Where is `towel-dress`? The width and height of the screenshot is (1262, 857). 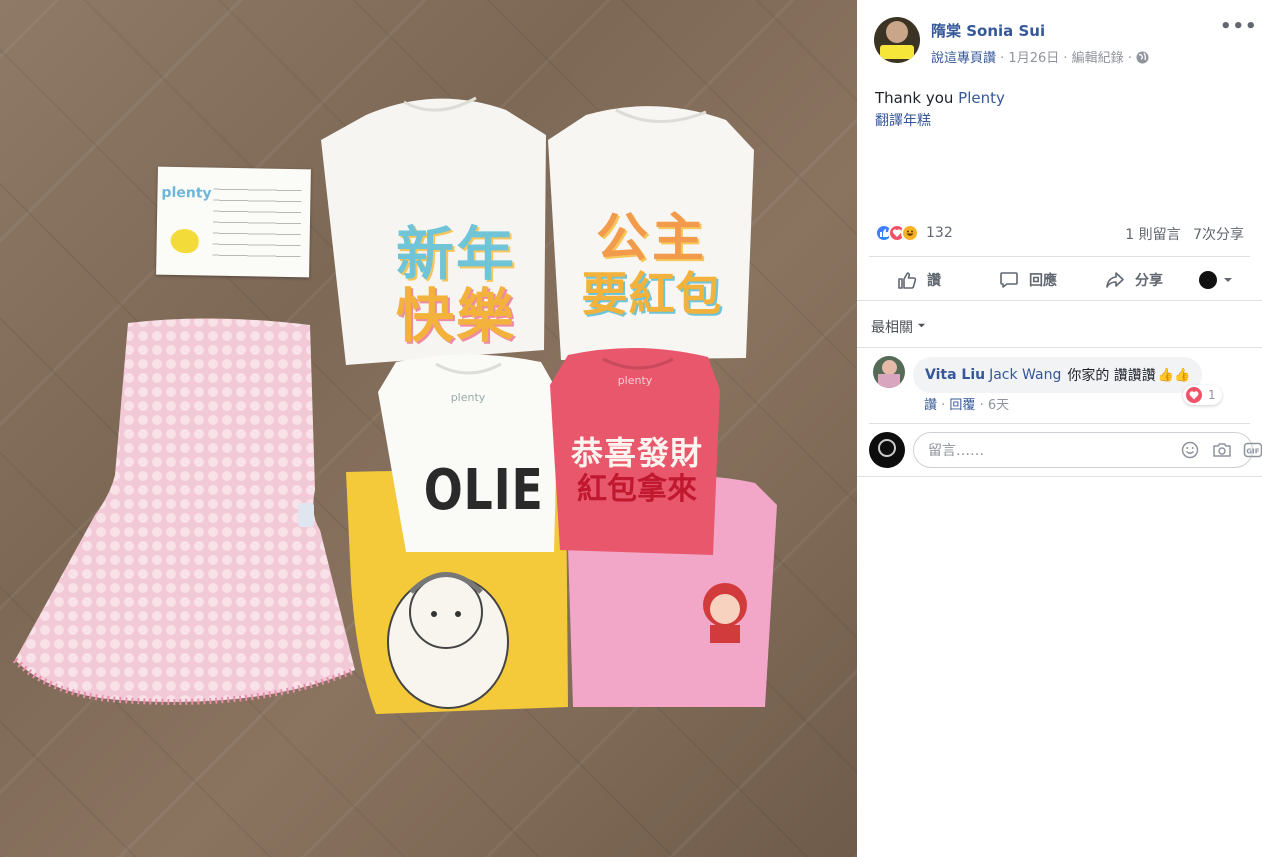 towel-dress is located at coordinates (184, 511).